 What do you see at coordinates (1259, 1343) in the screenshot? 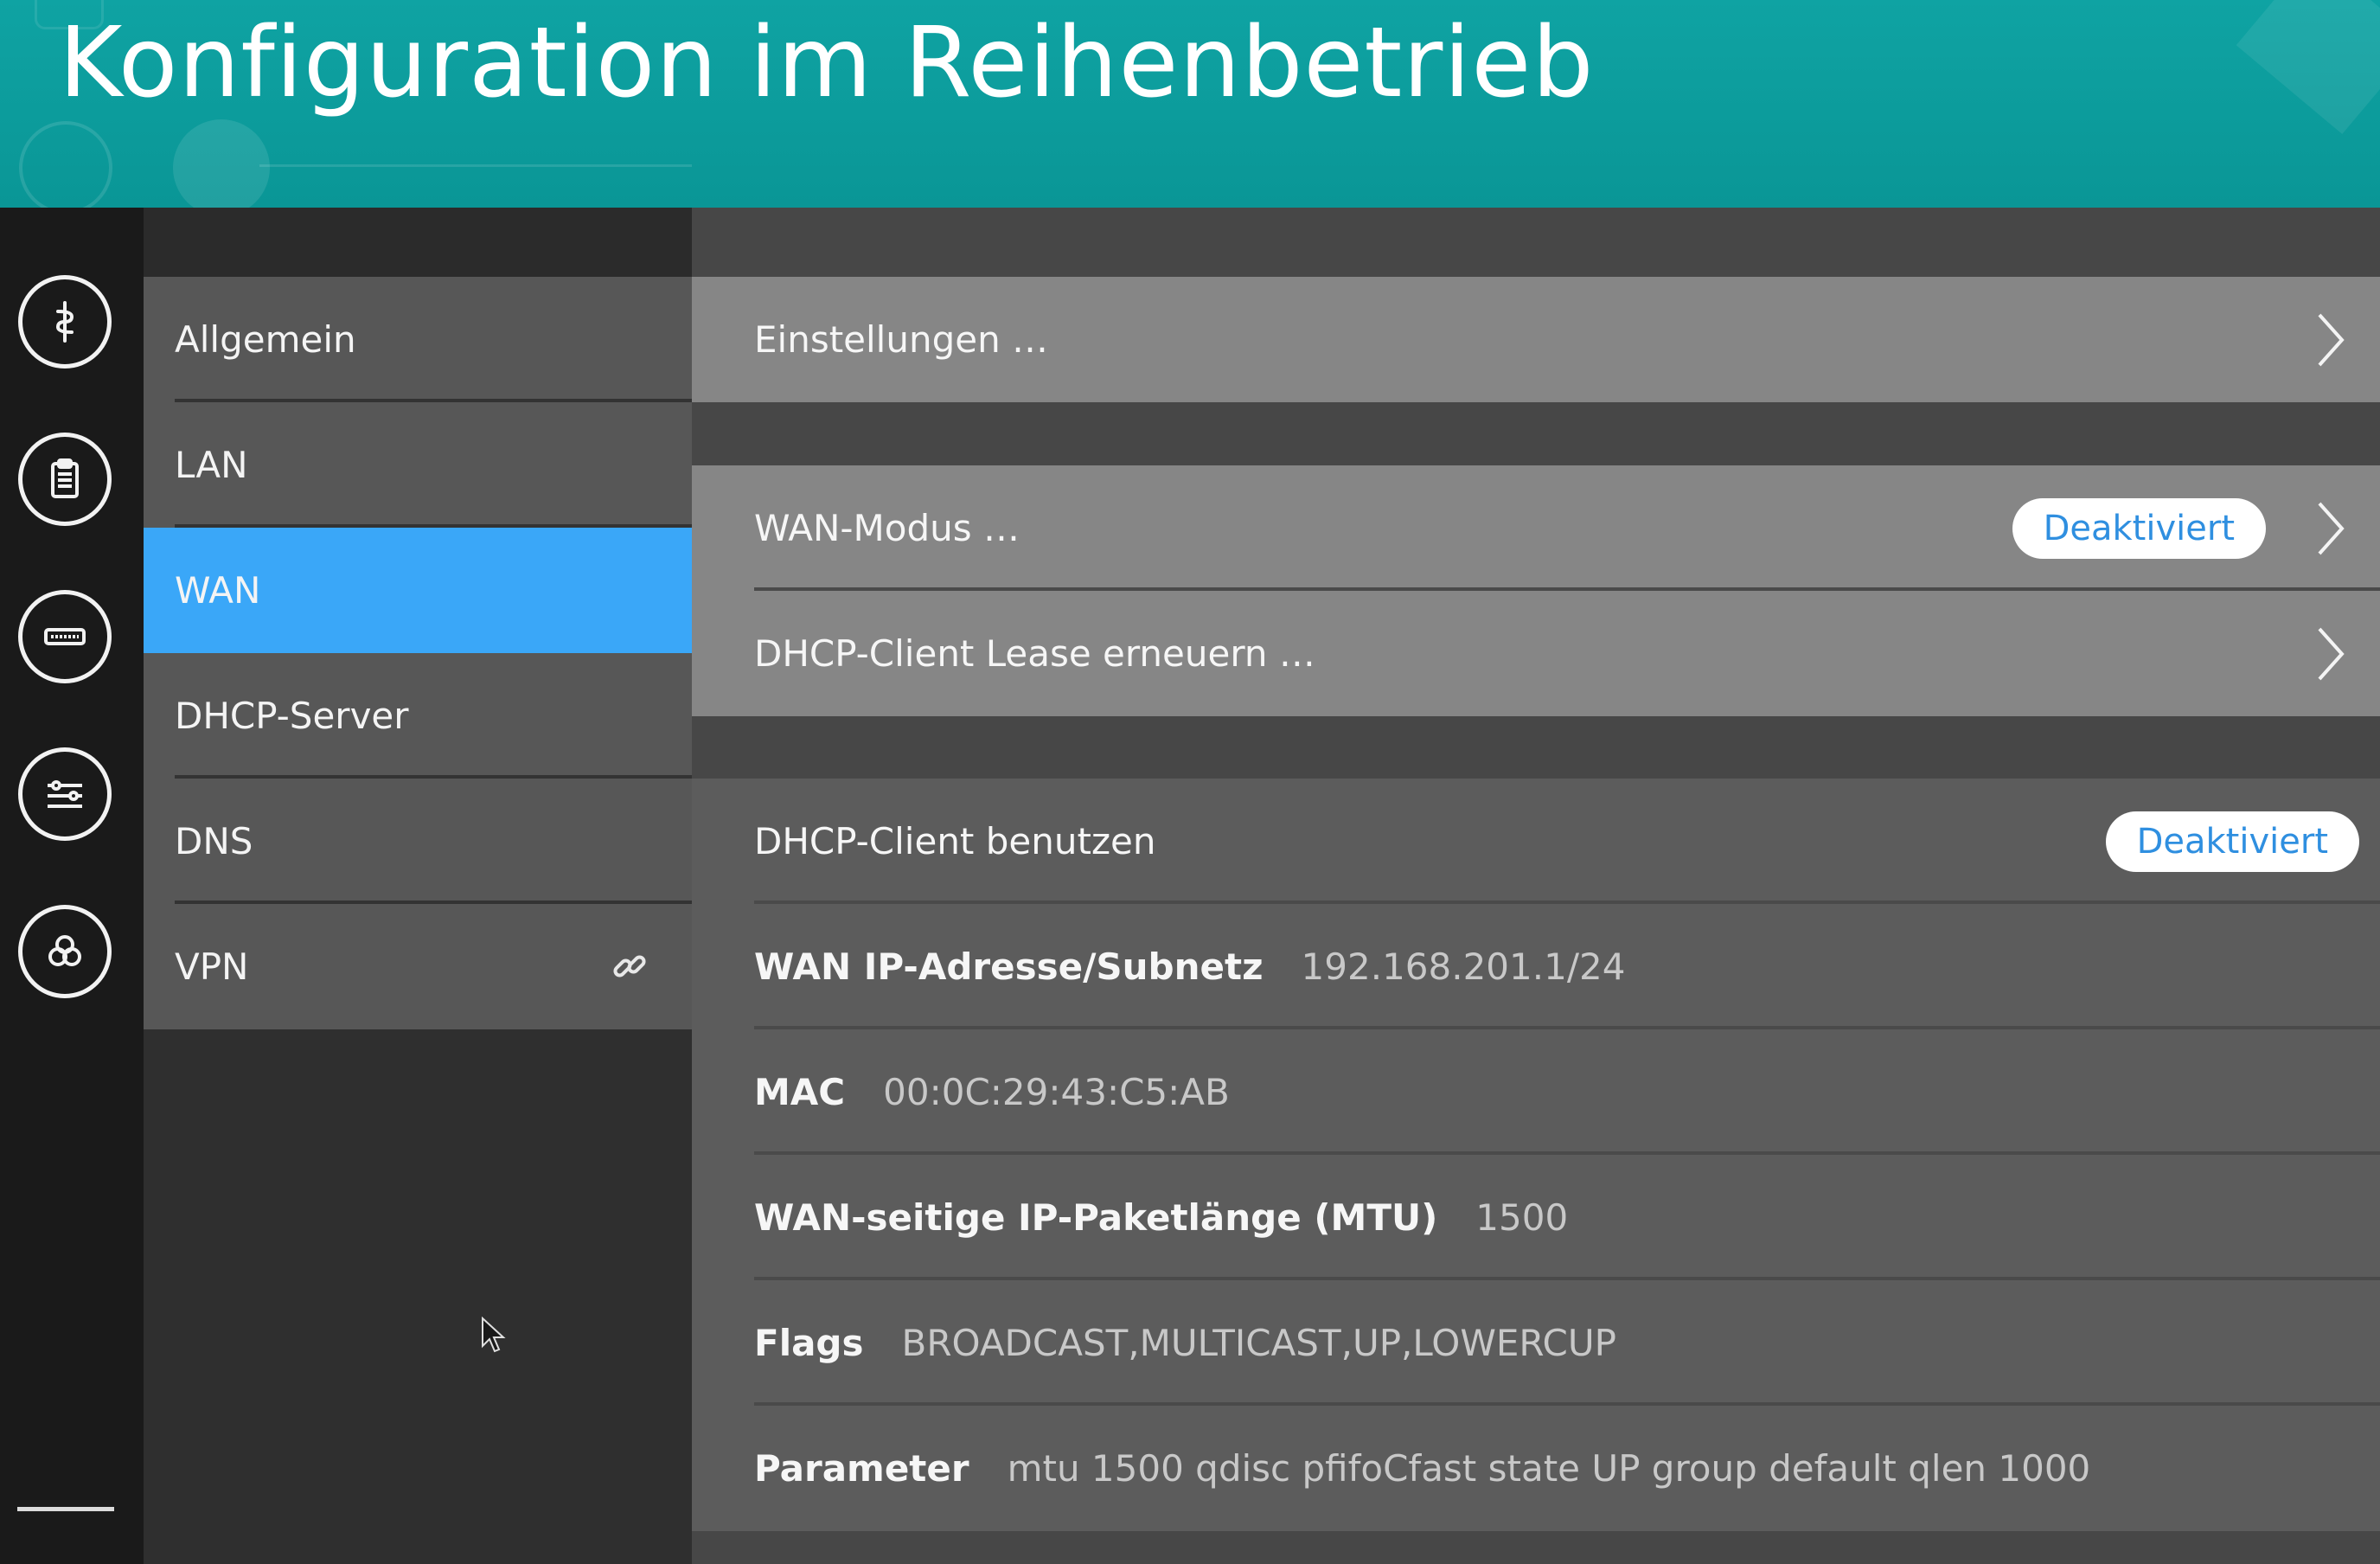
I see `row-value: BROADCAST,MULTICAST,UP,LOWERCUP` at bounding box center [1259, 1343].